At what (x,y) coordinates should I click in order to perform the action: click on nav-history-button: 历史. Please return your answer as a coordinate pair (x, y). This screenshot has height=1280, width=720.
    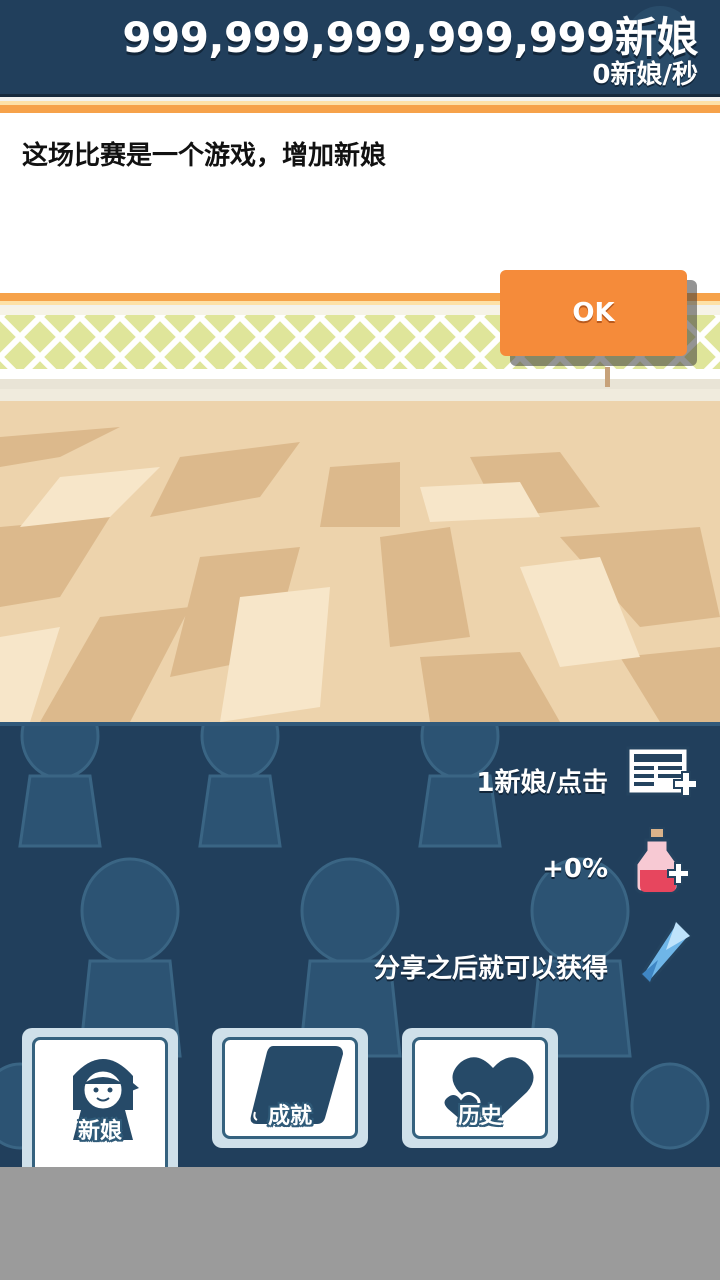
    Looking at the image, I should click on (480, 1088).